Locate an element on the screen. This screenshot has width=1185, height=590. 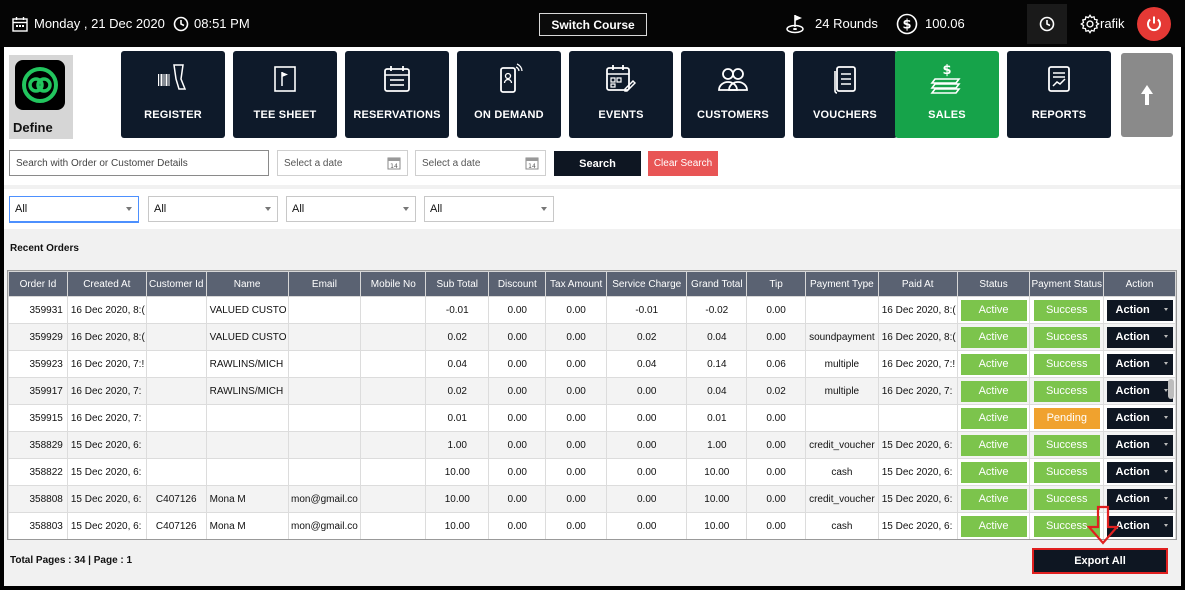
nav-sales: $ SALES is located at coordinates (947, 94).